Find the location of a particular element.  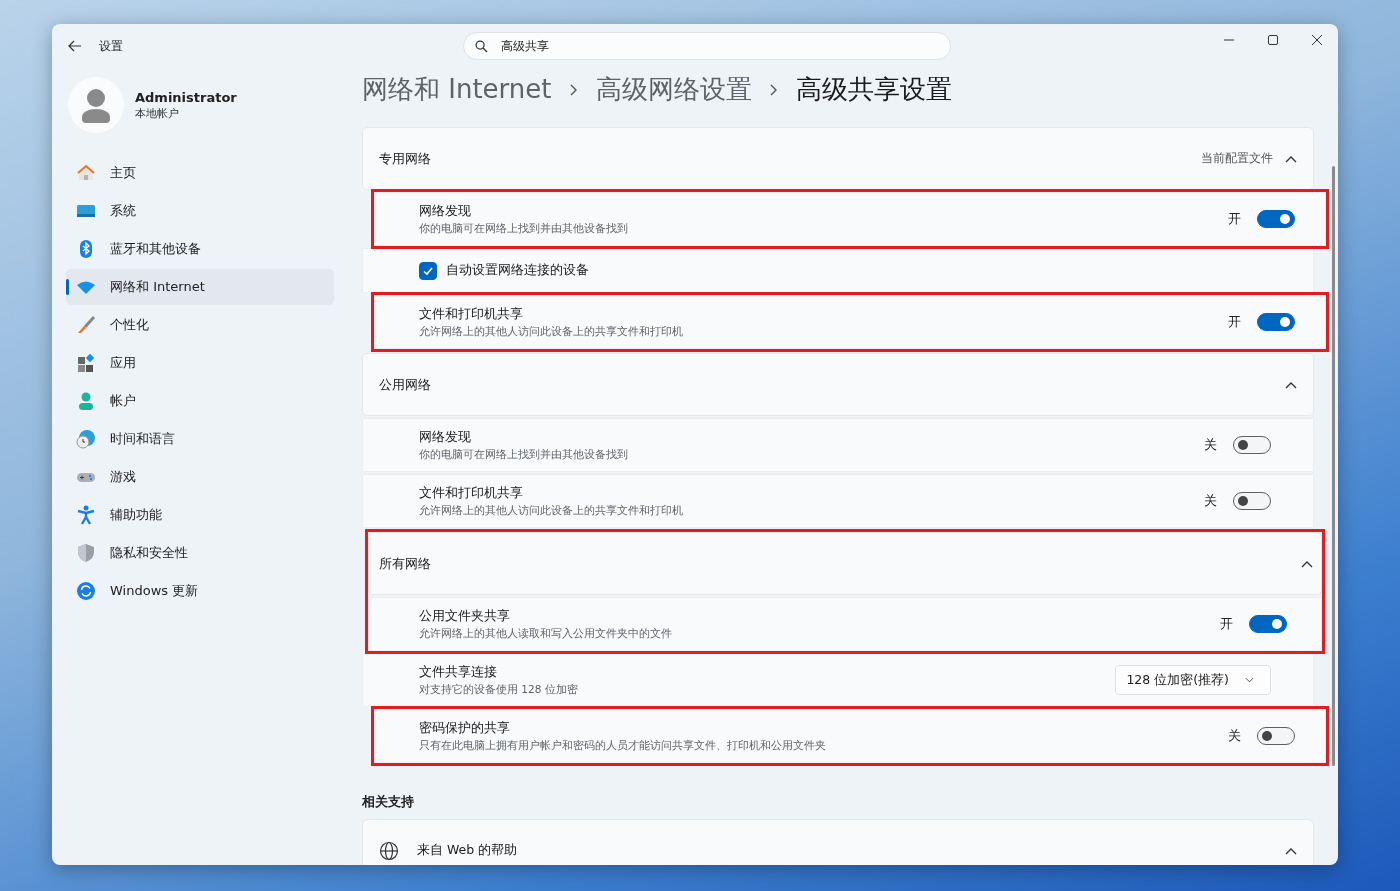

back-arrow-icon is located at coordinates (75, 46).